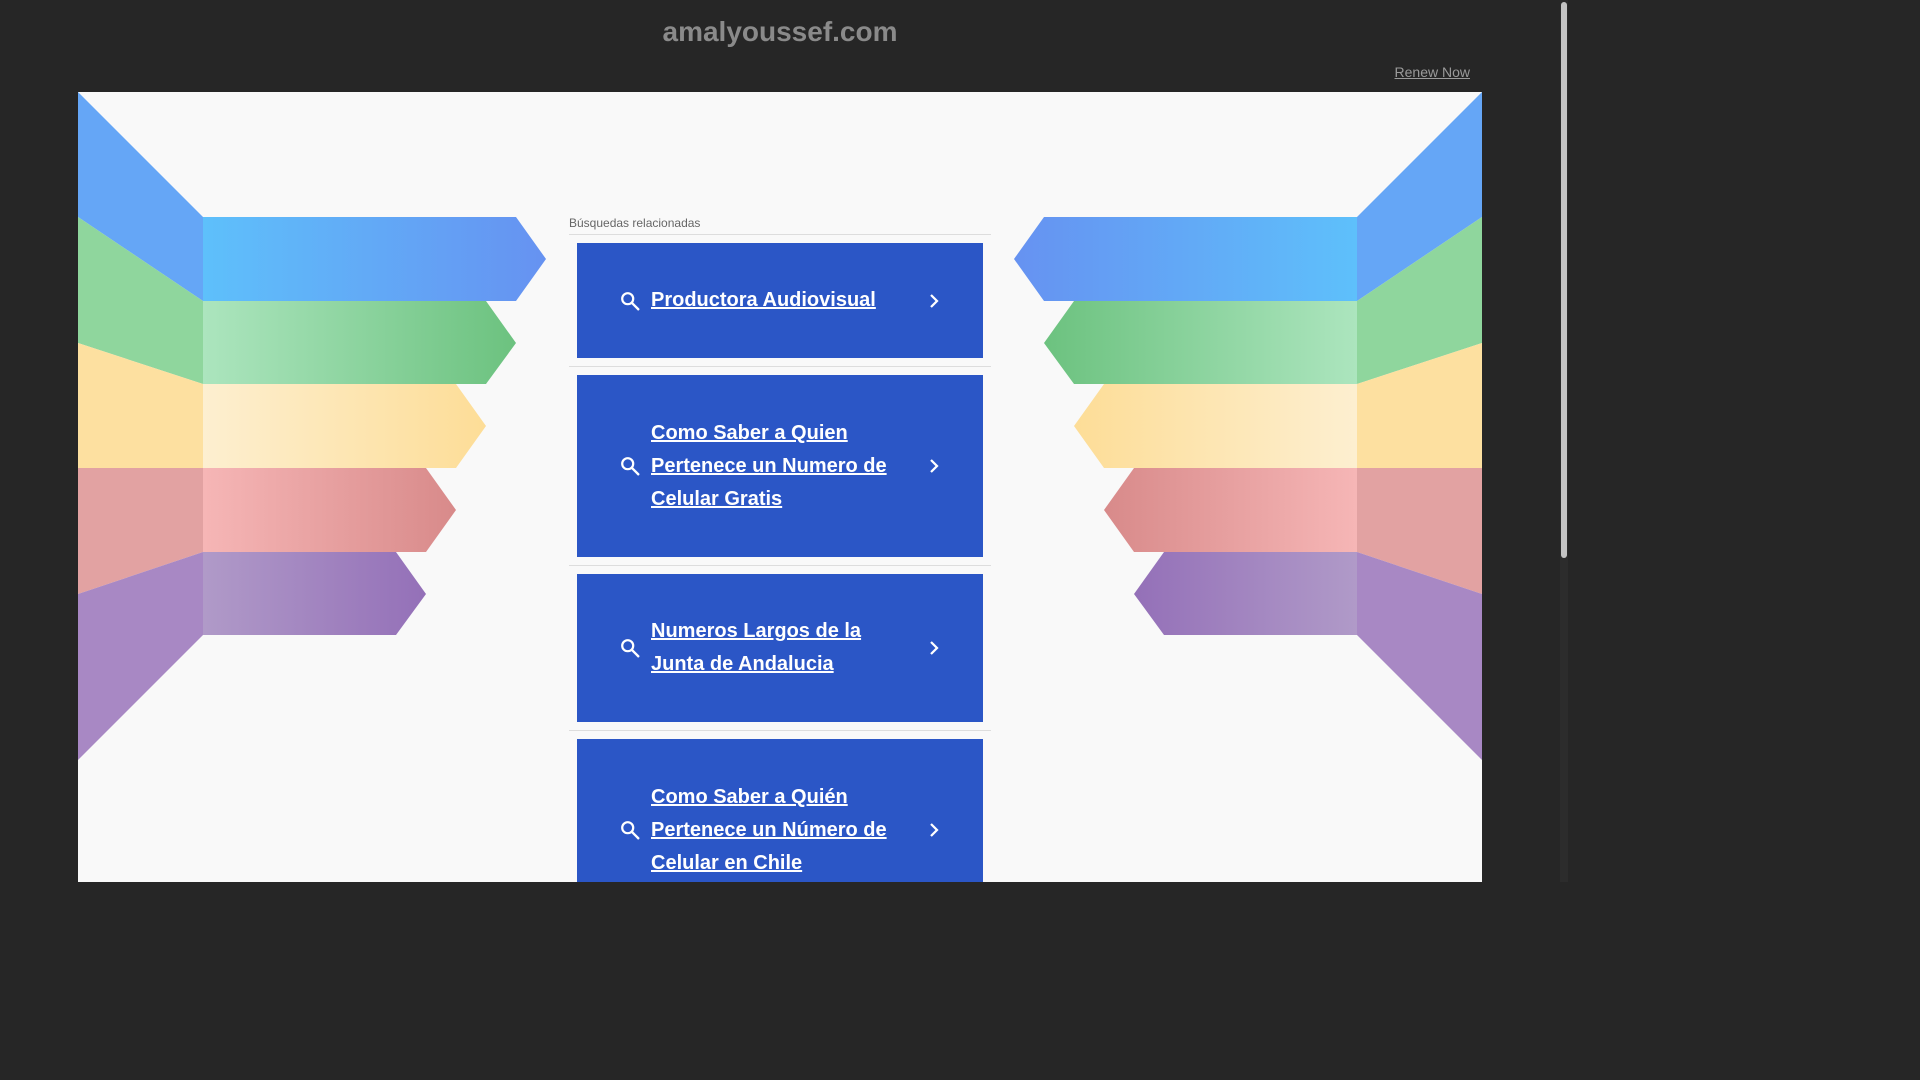 The image size is (1920, 1080). What do you see at coordinates (1564, 280) in the screenshot?
I see `scrollbar-thumb` at bounding box center [1564, 280].